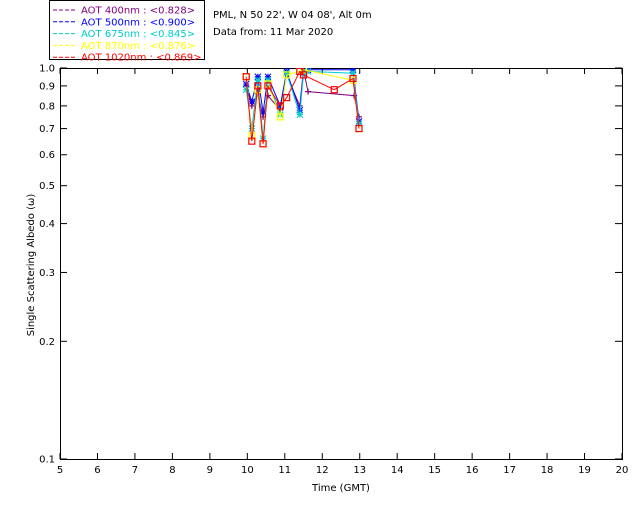  What do you see at coordinates (47, 460) in the screenshot?
I see `y-tick-label: 0.1` at bounding box center [47, 460].